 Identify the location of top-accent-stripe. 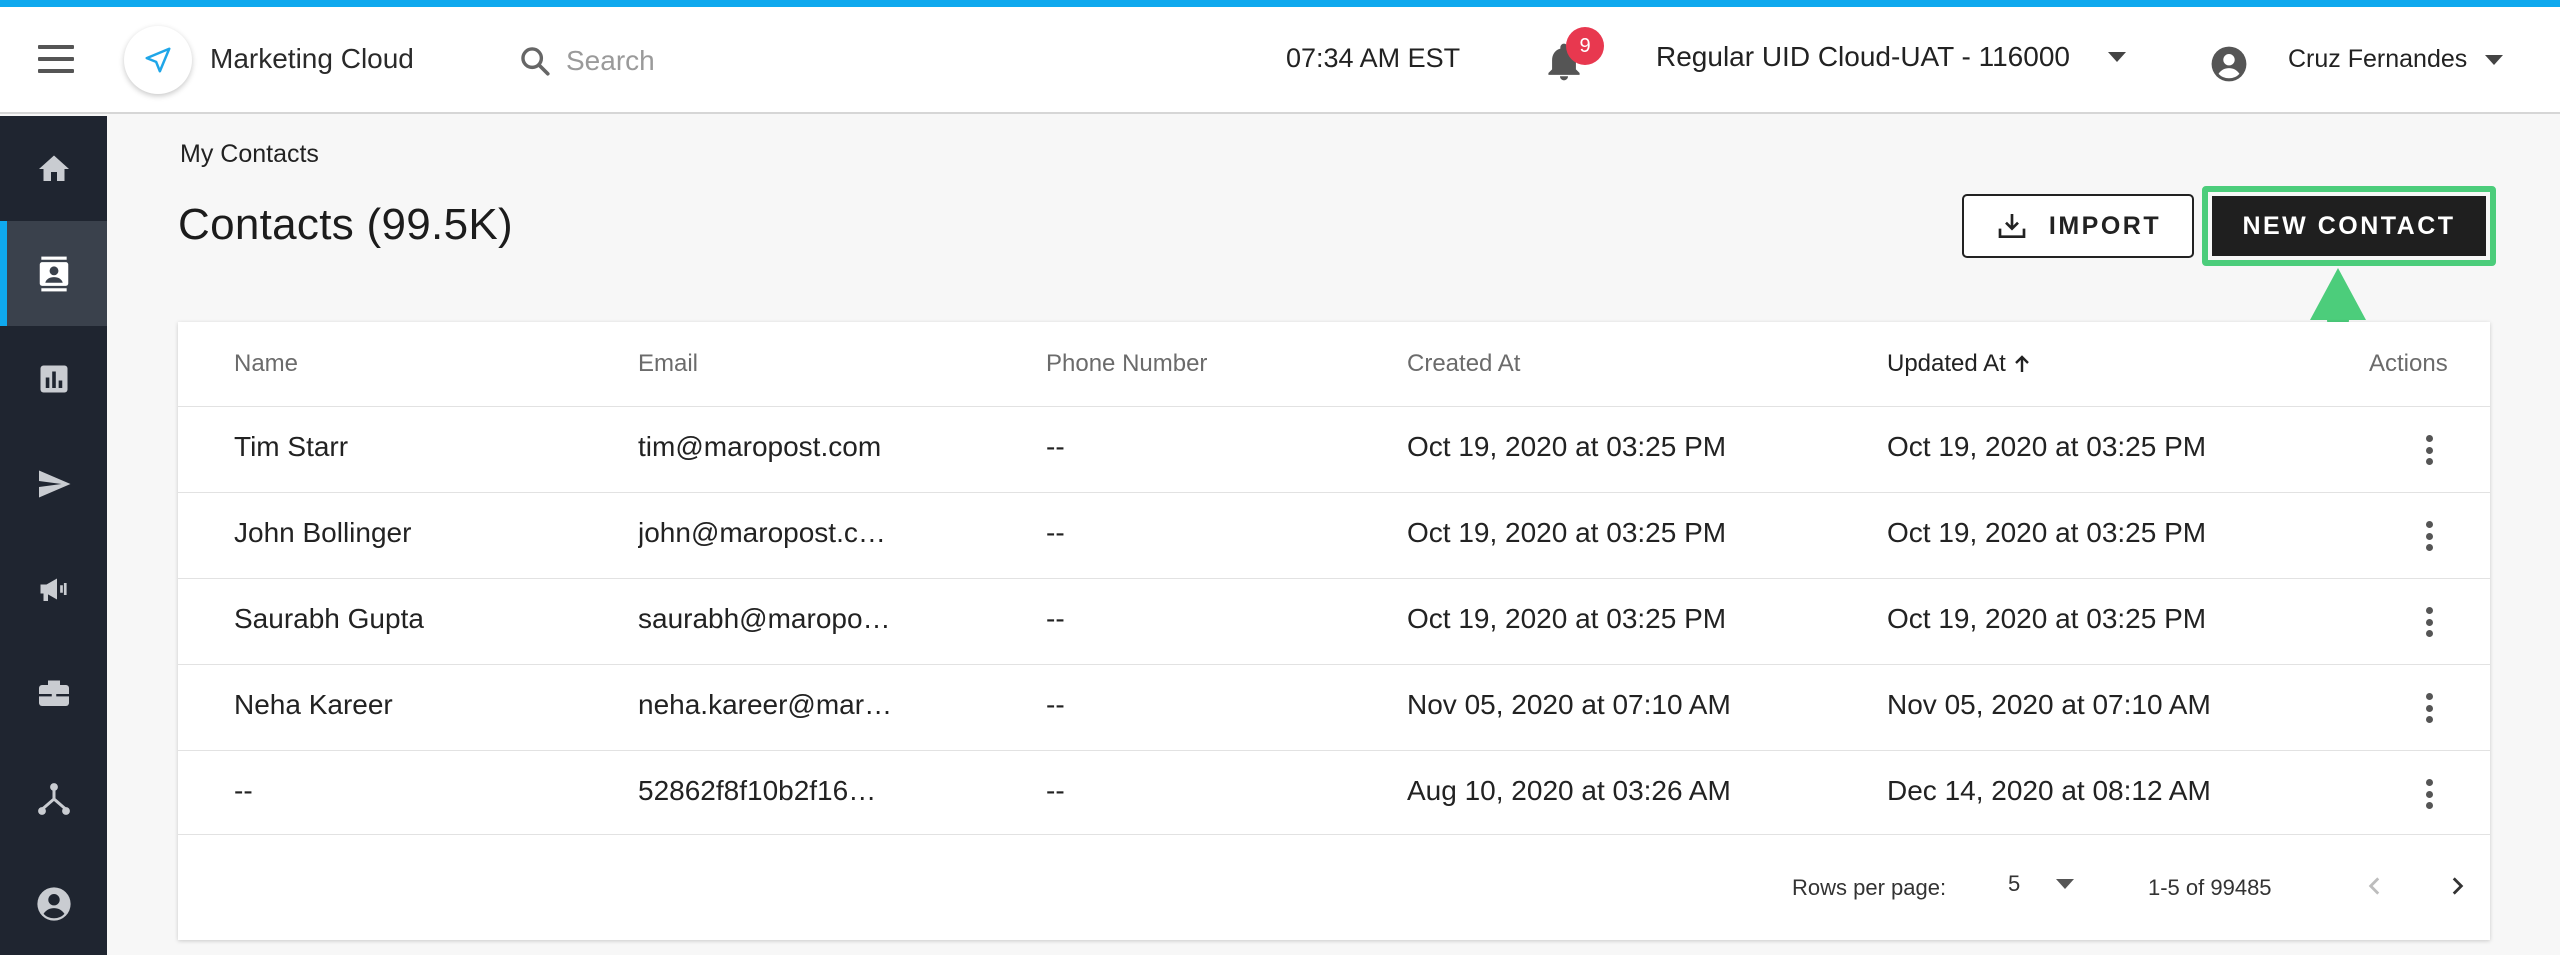
(1280, 3).